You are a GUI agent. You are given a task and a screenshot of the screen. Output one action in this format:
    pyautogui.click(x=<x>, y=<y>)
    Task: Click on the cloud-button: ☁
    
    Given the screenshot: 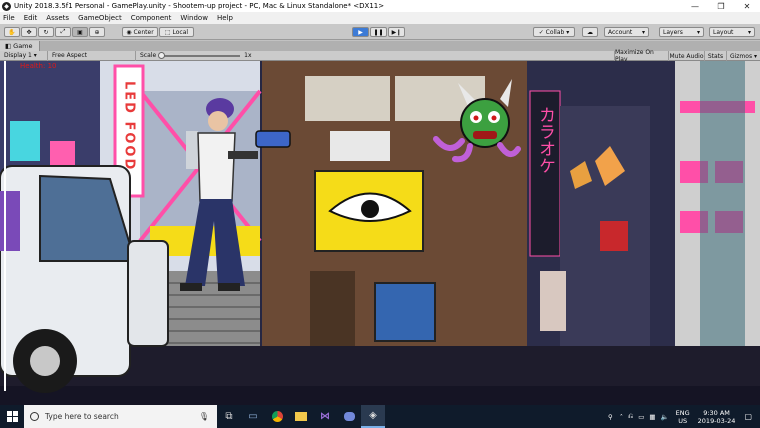 What is the action you would take?
    pyautogui.click(x=590, y=32)
    